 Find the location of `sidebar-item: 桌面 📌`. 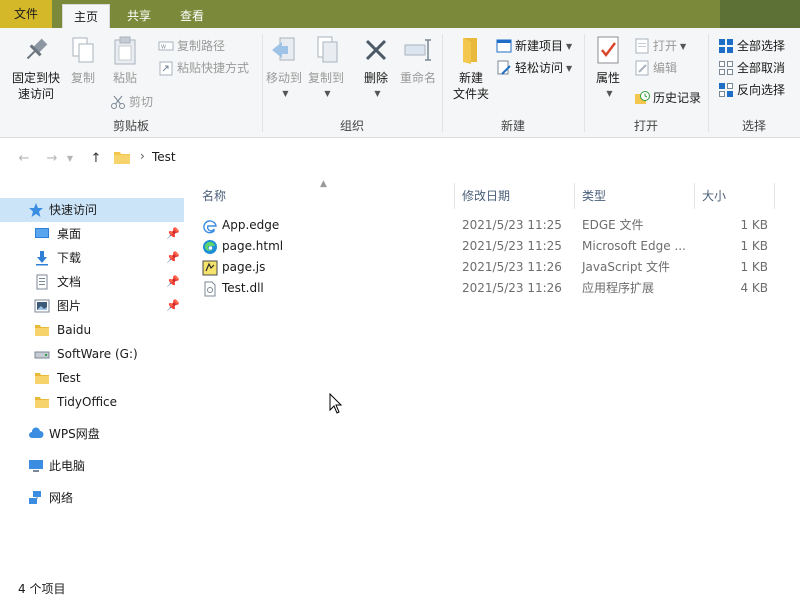

sidebar-item: 桌面 📌 is located at coordinates (92, 234).